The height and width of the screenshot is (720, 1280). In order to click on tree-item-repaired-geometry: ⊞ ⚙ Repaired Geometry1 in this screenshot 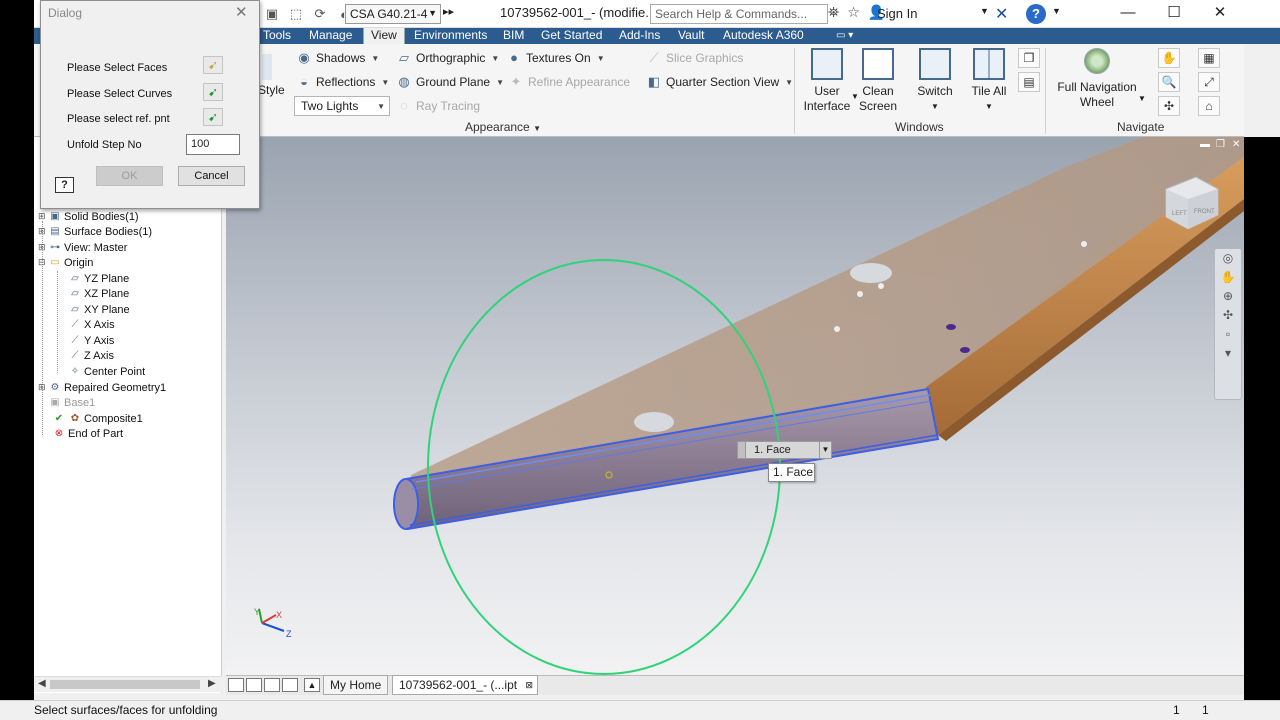, I will do `click(102, 387)`.